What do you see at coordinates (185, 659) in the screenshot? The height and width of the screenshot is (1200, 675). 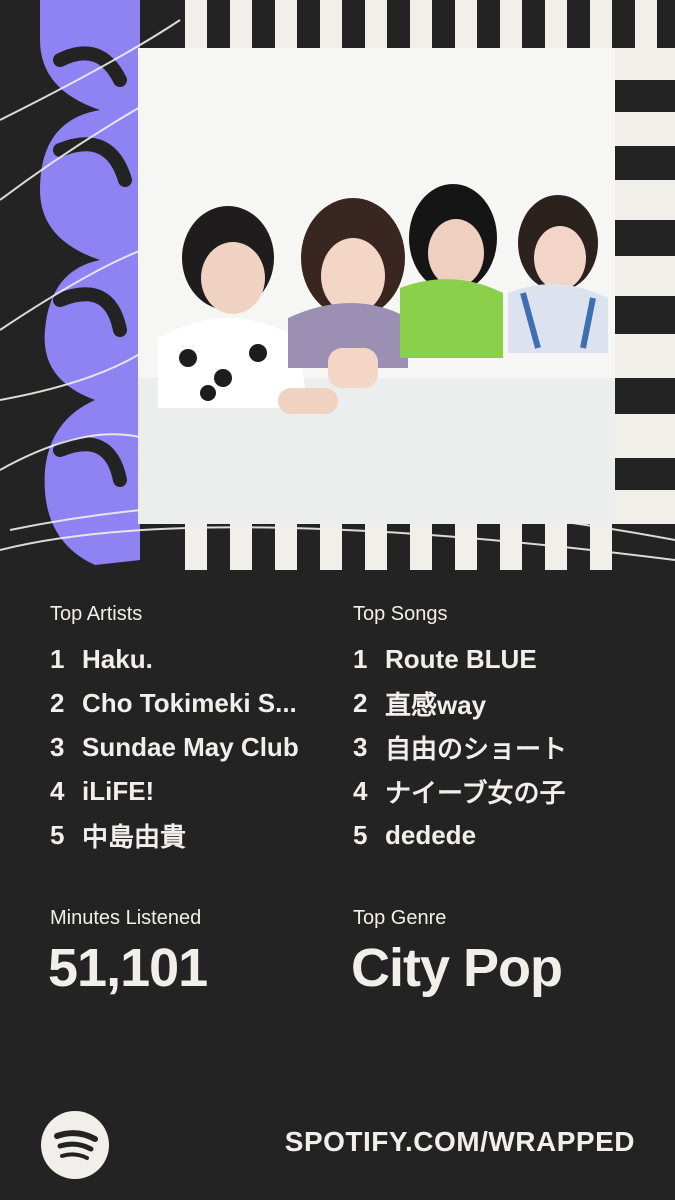 I see `list-item: 1 Haku.` at bounding box center [185, 659].